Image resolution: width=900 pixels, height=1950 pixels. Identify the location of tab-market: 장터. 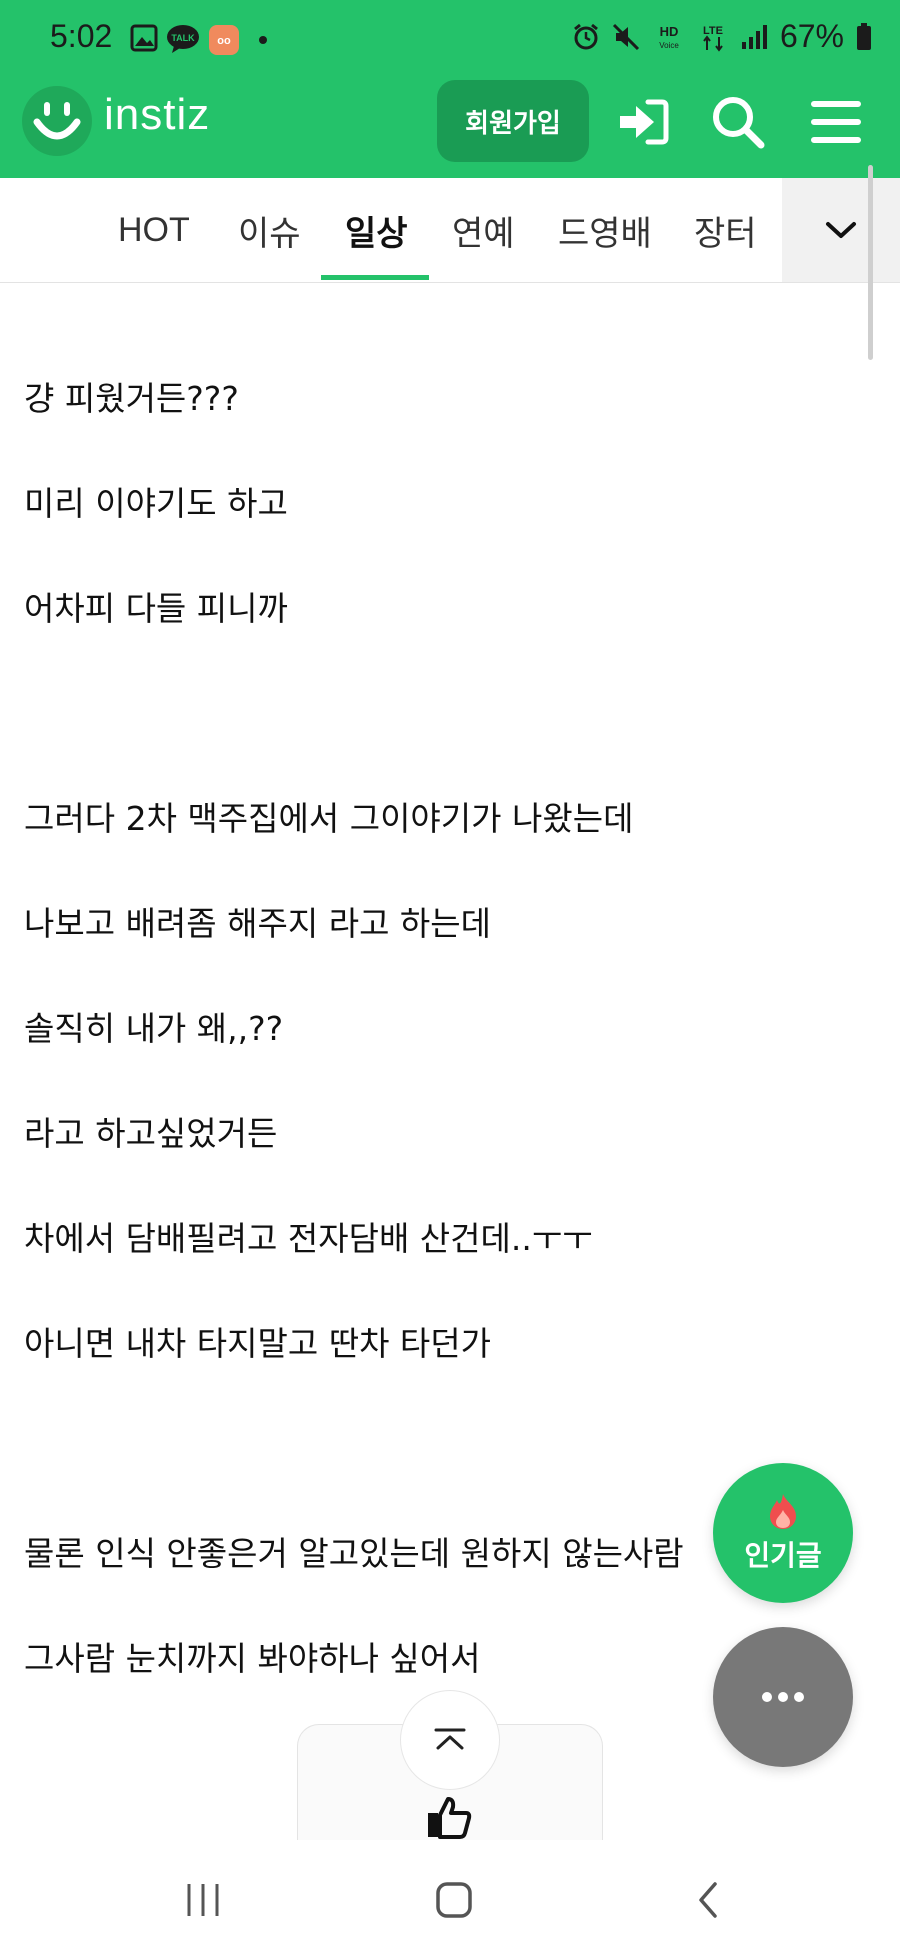
(725, 230).